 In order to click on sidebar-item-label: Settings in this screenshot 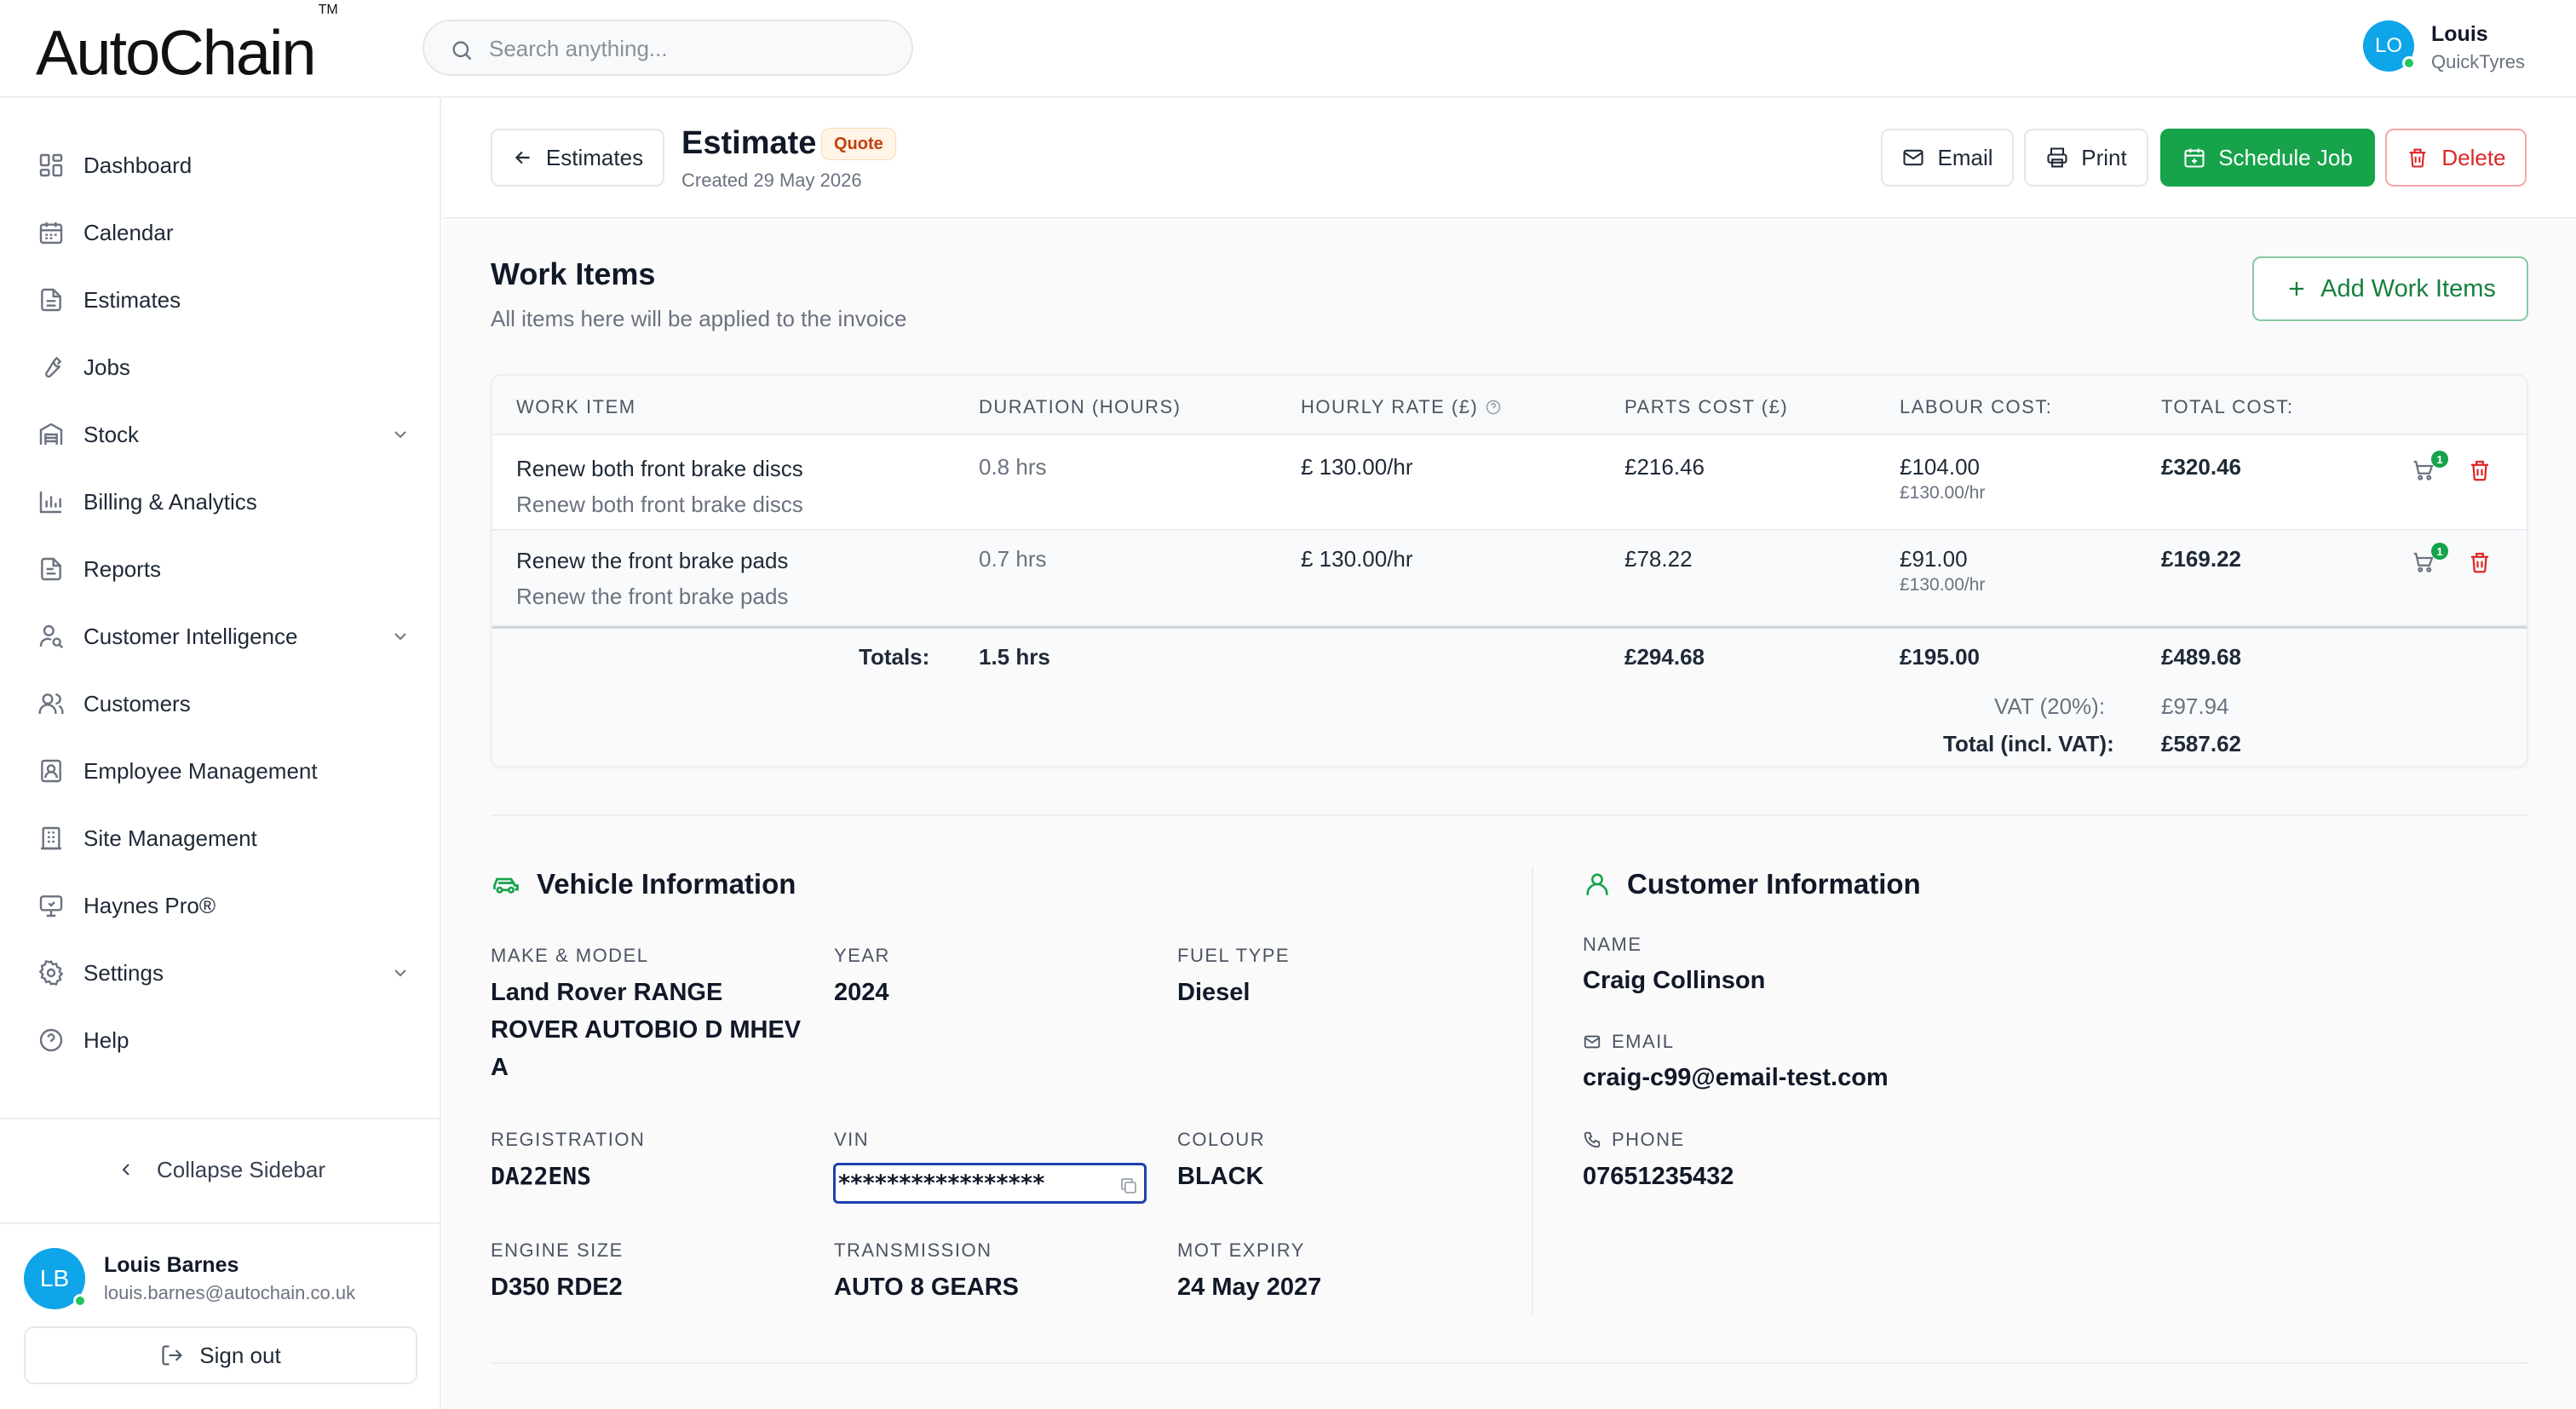, I will do `click(123, 972)`.